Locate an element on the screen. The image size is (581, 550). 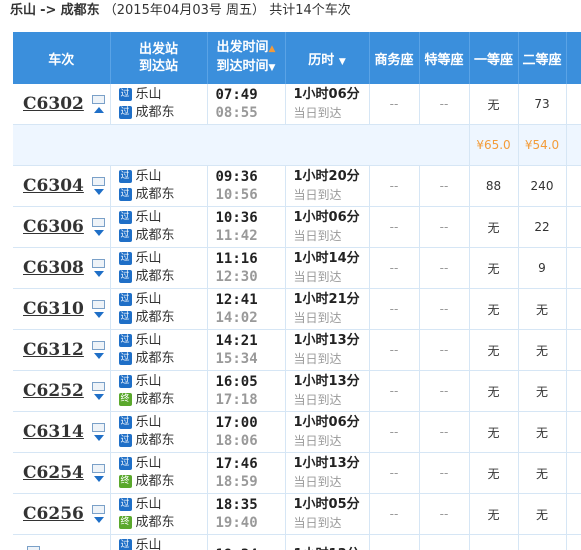
train-number-link: C6304 is located at coordinates (53, 186).